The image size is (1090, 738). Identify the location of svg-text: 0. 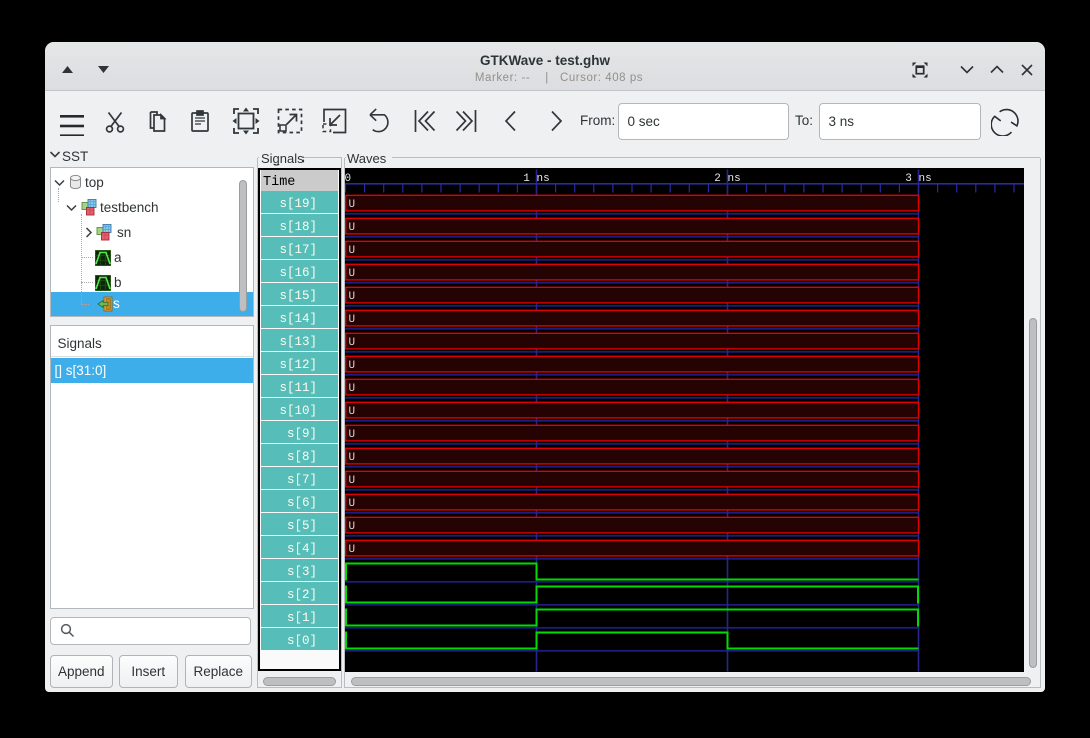
(348, 179).